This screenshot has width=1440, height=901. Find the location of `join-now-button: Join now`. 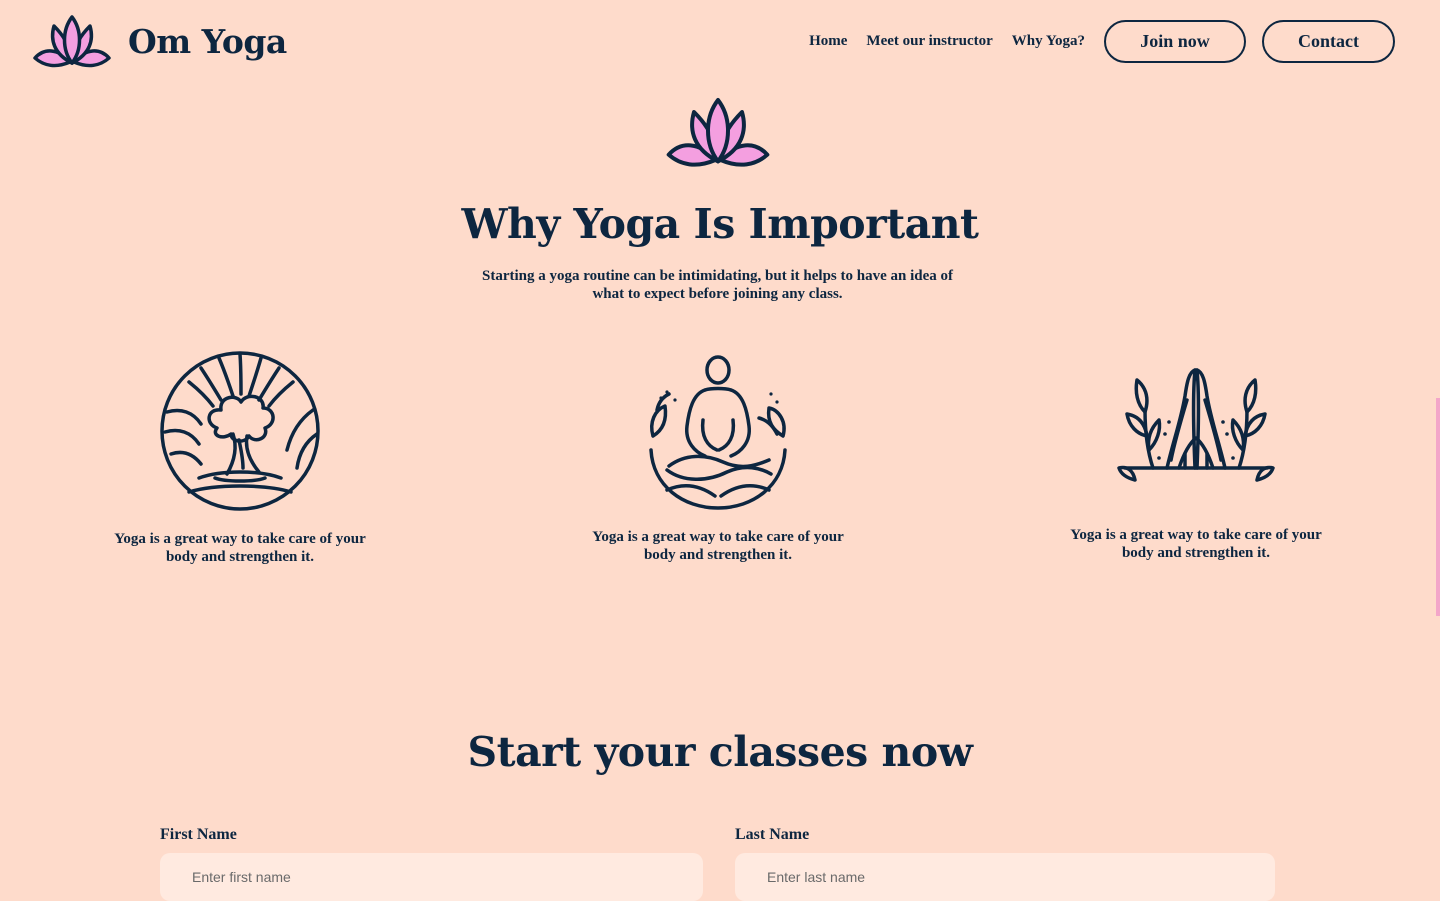

join-now-button: Join now is located at coordinates (1175, 41).